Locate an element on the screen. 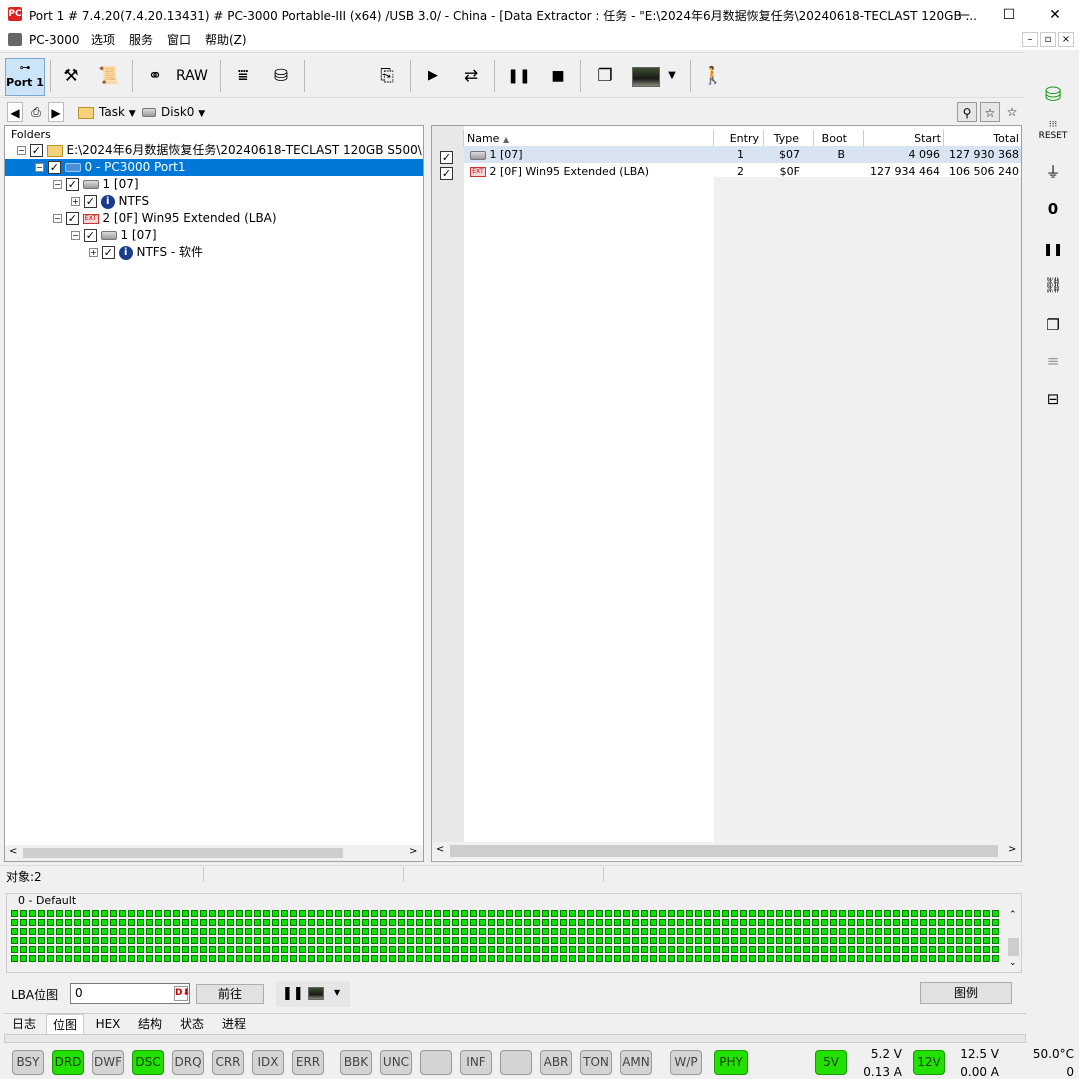 This screenshot has height=1079, width=1079. lba-go-icon: D⬇ is located at coordinates (182, 993).